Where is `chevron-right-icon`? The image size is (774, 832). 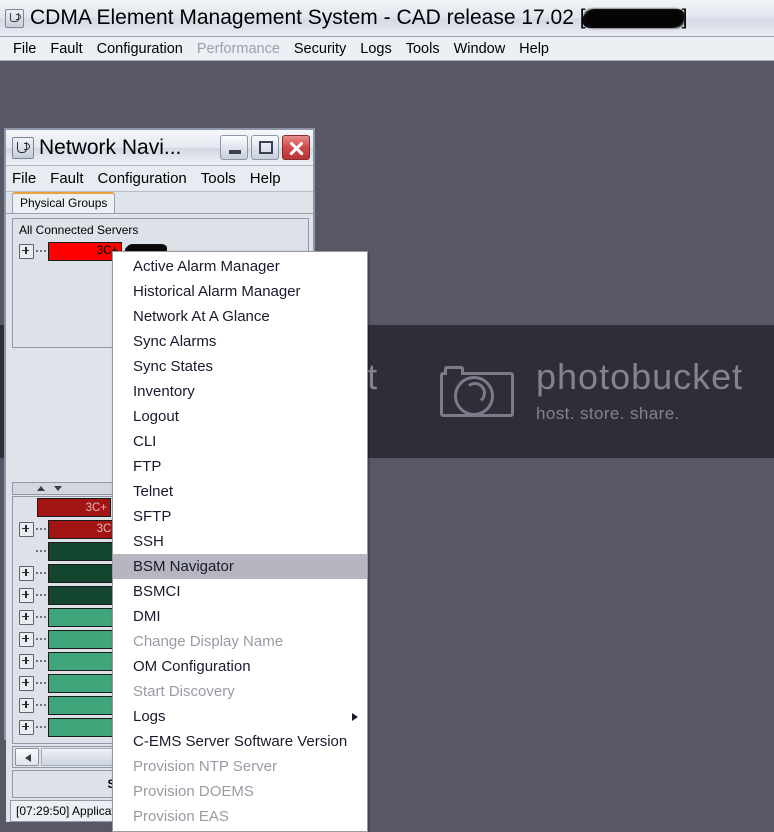
chevron-right-icon is located at coordinates (355, 717).